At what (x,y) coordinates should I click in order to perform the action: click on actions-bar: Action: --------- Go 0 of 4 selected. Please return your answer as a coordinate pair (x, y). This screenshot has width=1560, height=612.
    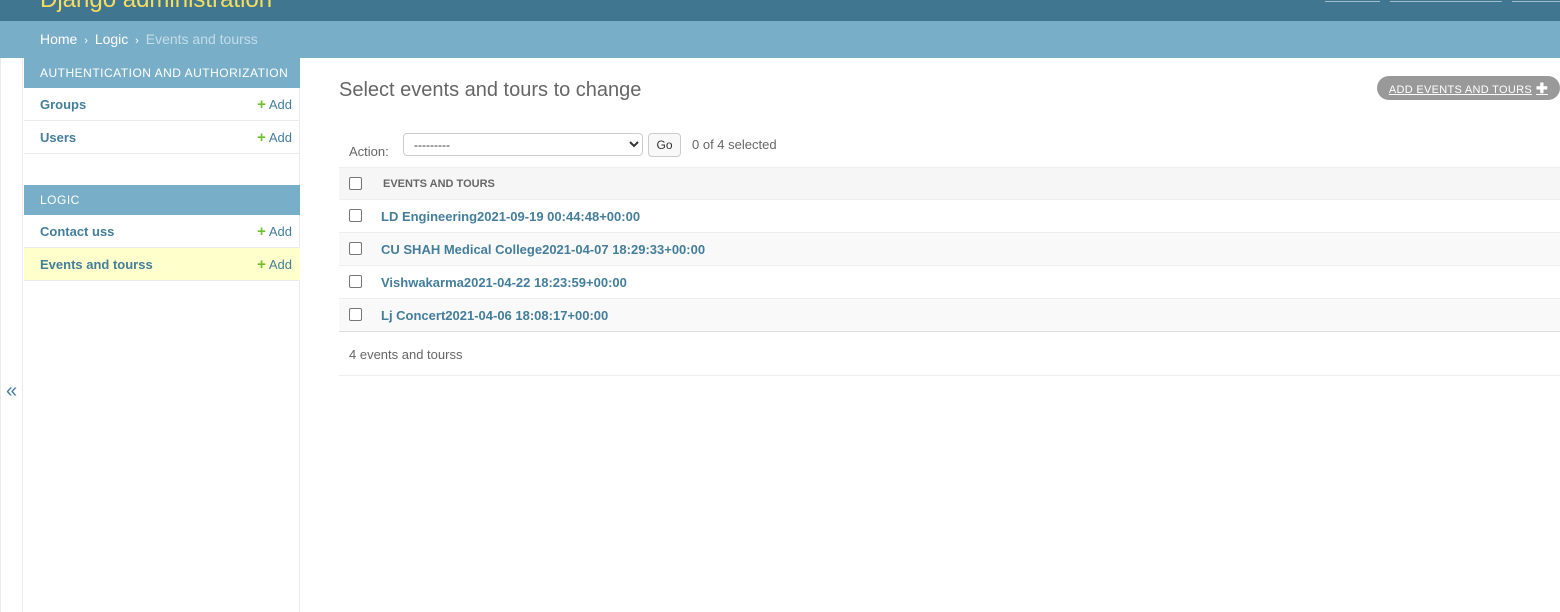
    Looking at the image, I should click on (949, 150).